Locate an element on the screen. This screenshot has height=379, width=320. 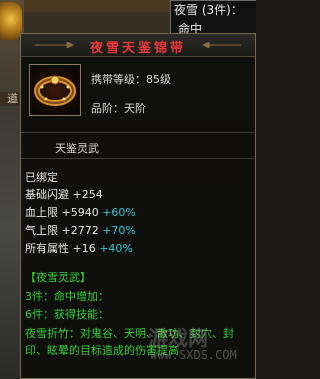
attribute-name: 气上限 is located at coordinates (41, 230).